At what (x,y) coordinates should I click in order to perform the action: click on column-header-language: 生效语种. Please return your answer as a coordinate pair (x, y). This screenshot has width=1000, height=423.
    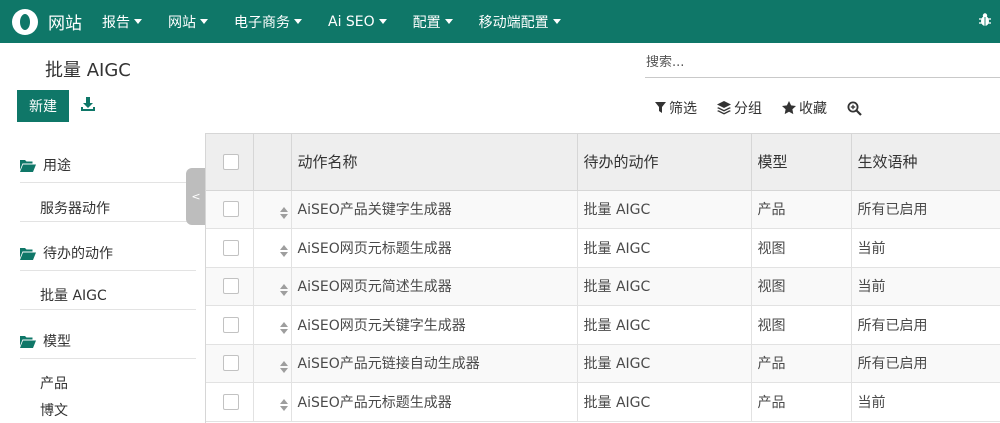
    Looking at the image, I should click on (925, 162).